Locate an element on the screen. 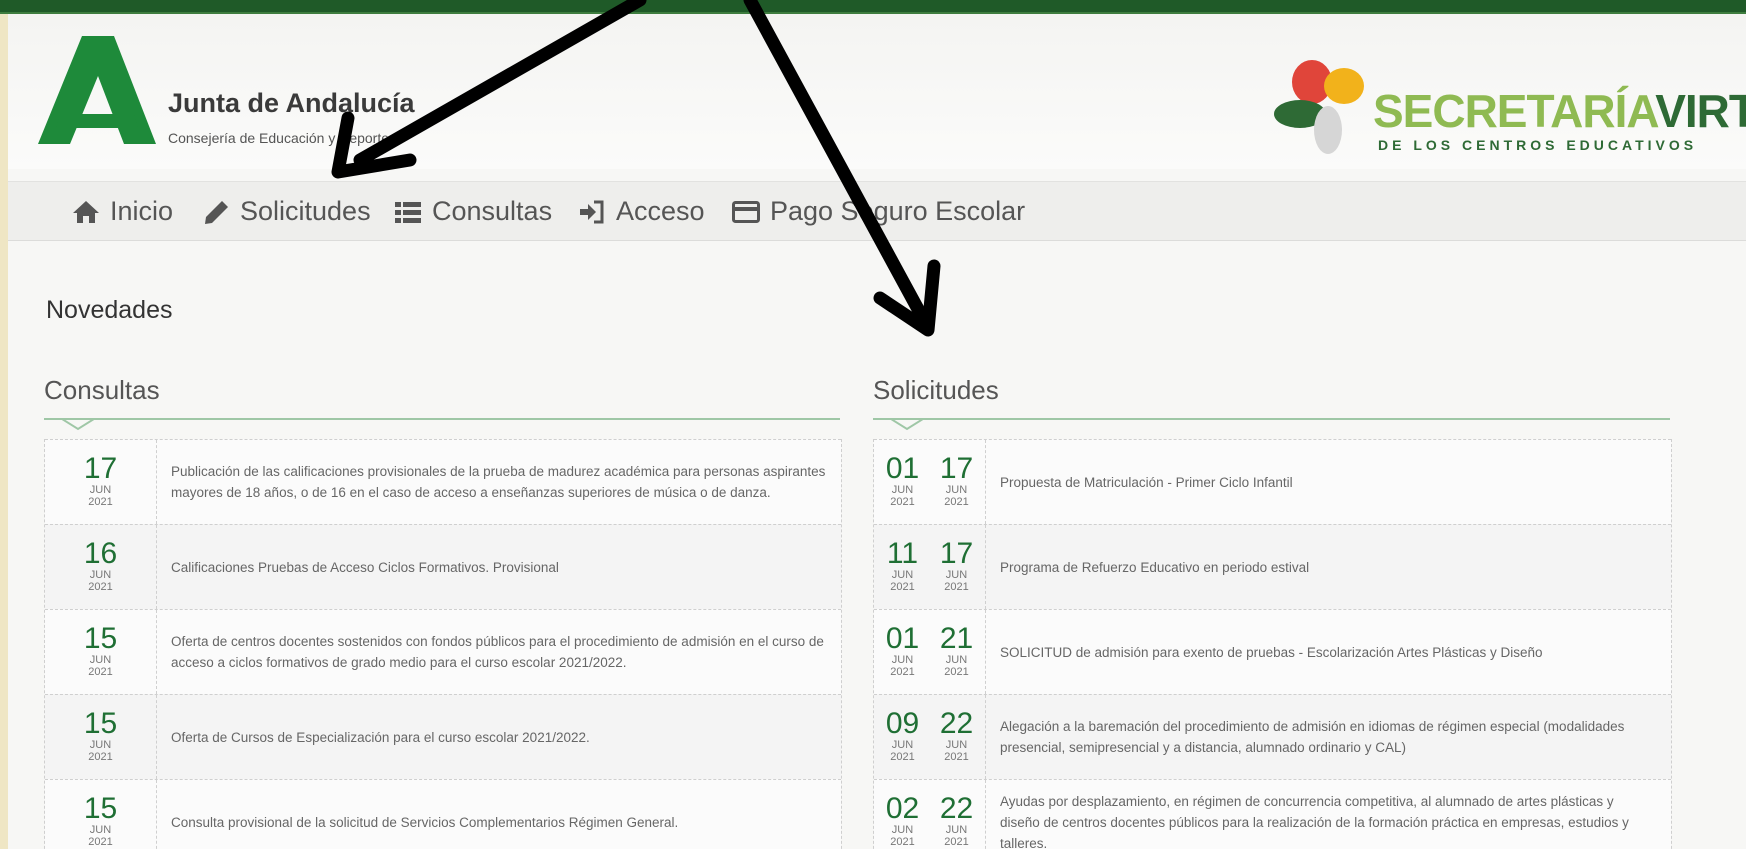 This screenshot has width=1746, height=849. secretaria-virtual-subtitle: DE LOS CENTROS EDUCATIVOS is located at coordinates (1538, 145).